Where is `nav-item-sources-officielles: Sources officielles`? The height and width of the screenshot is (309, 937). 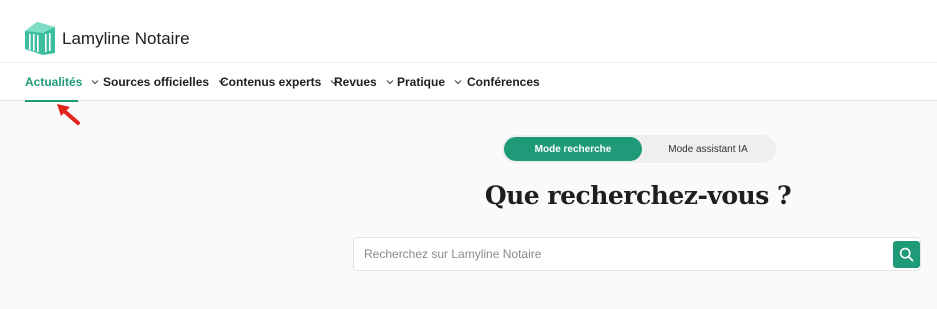 nav-item-sources-officielles: Sources officielles is located at coordinates (165, 82).